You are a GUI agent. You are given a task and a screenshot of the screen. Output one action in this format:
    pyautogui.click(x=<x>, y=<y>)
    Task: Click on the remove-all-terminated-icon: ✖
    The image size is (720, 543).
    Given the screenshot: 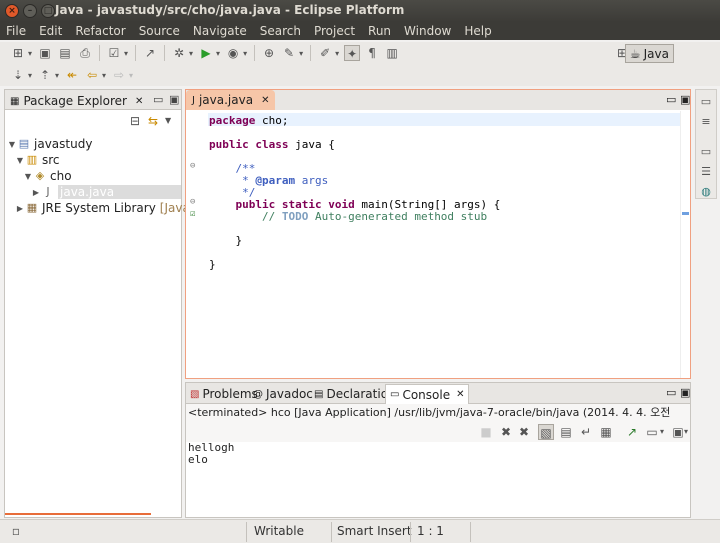 What is the action you would take?
    pyautogui.click(x=524, y=432)
    